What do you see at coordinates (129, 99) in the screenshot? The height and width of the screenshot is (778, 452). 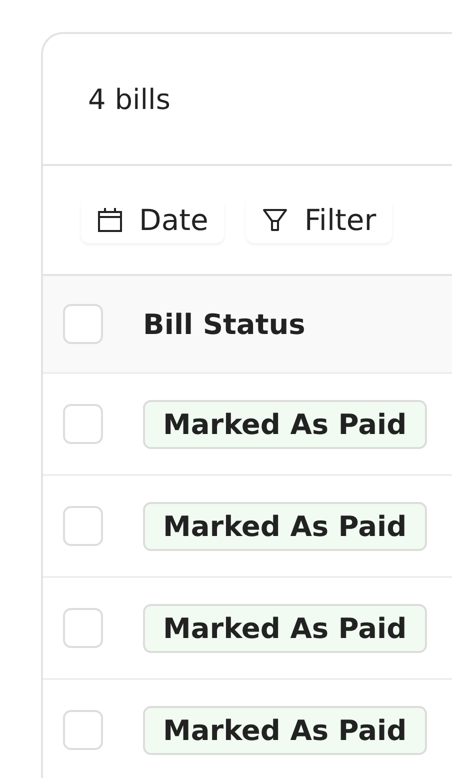 I see `bill-count: 4 bills` at bounding box center [129, 99].